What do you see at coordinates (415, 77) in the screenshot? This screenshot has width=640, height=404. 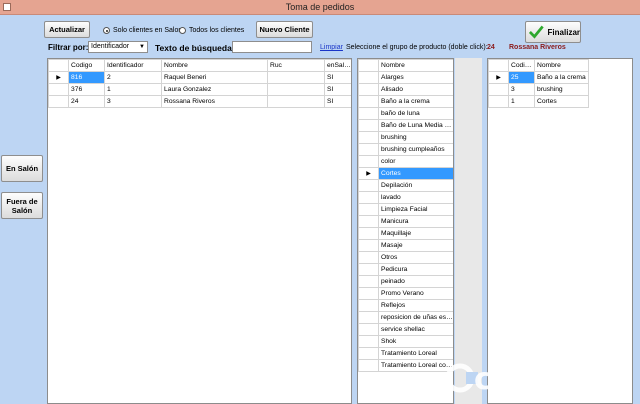 I see `product-group-cell: Alarges` at bounding box center [415, 77].